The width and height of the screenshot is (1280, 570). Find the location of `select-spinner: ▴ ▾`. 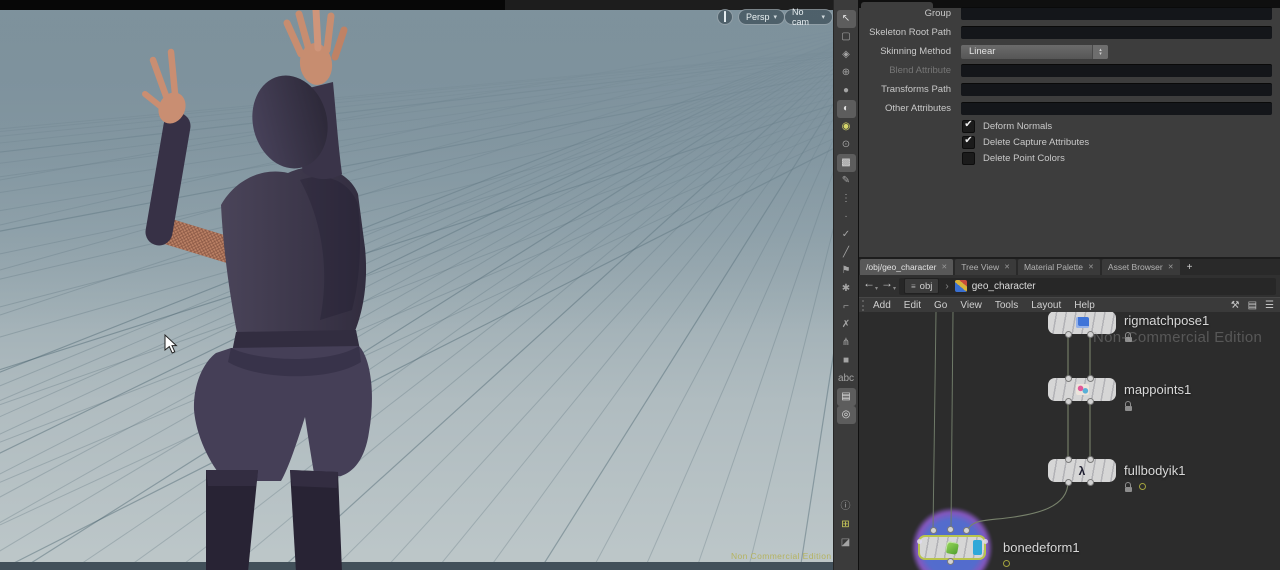

select-spinner: ▴ ▾ is located at coordinates (1100, 51).